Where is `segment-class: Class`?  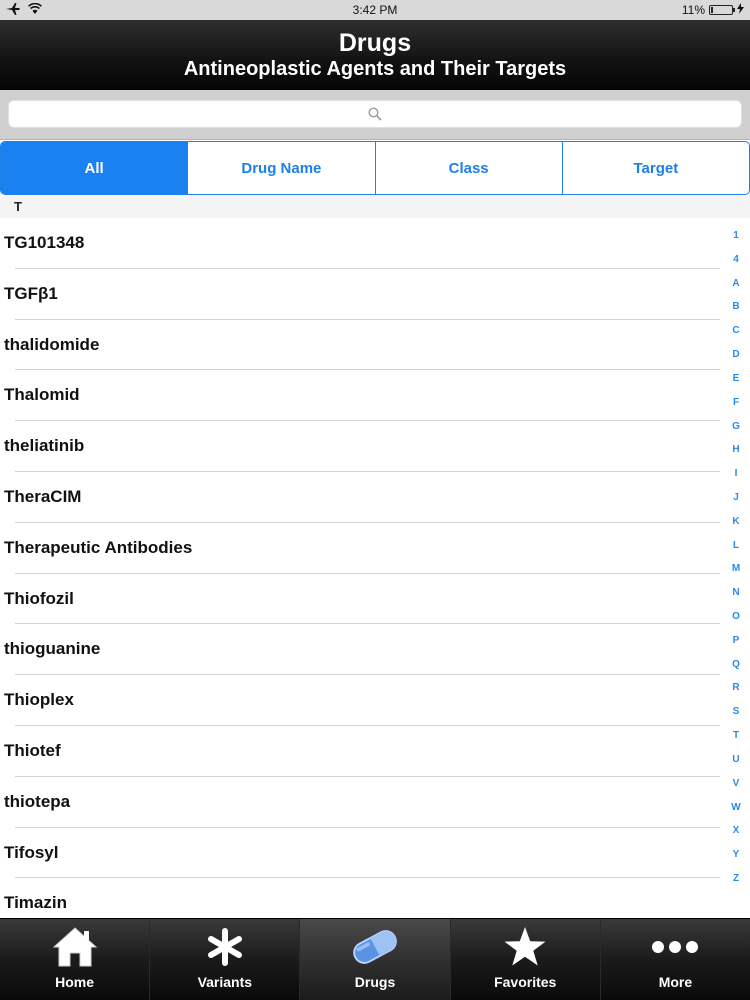
segment-class: Class is located at coordinates (469, 168).